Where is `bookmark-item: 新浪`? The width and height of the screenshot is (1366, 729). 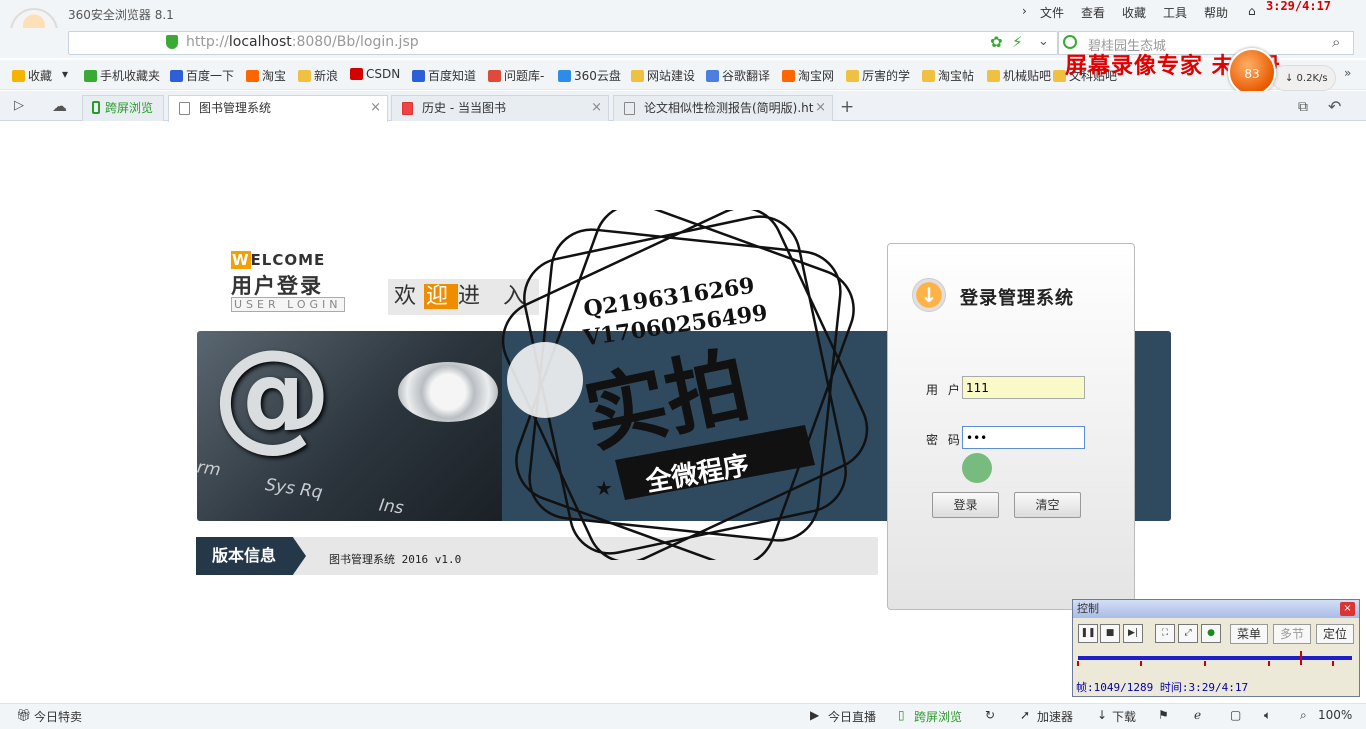 bookmark-item: 新浪 is located at coordinates (318, 75).